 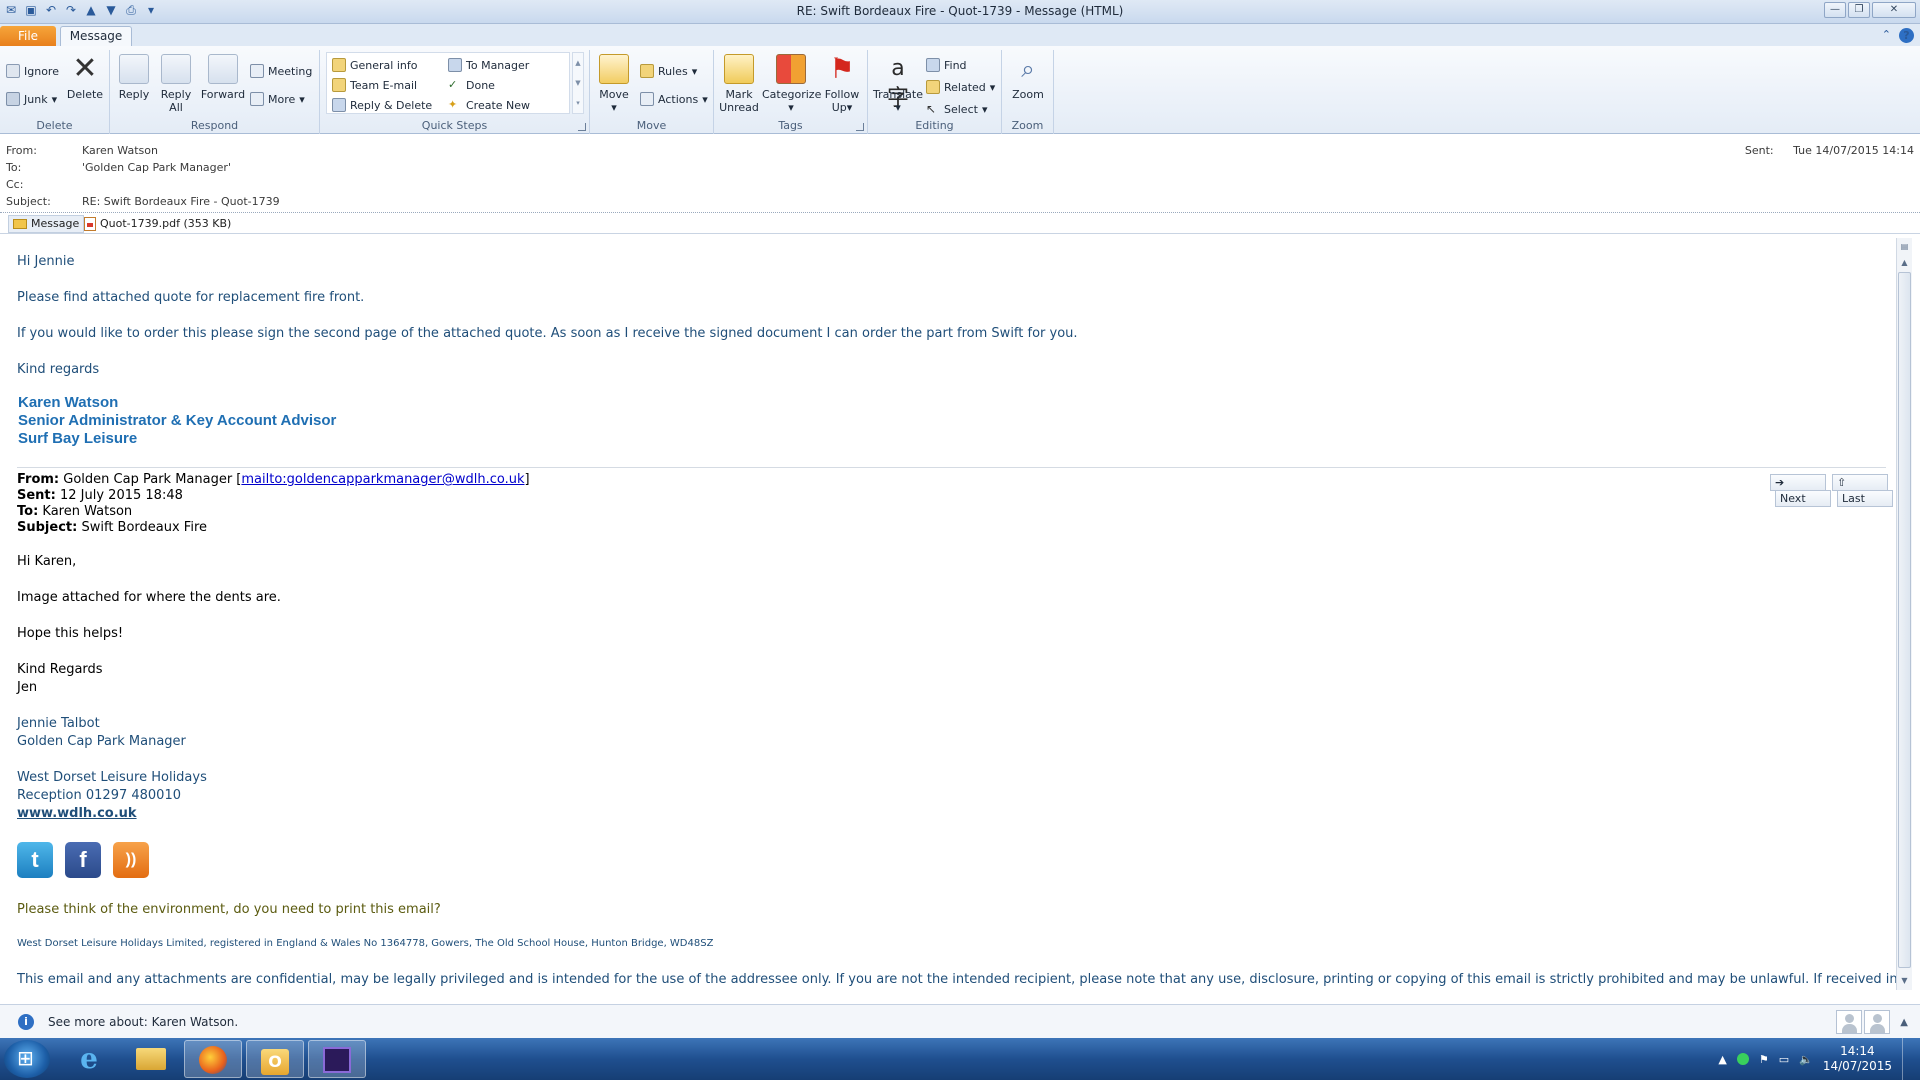 What do you see at coordinates (1722, 1059) in the screenshot?
I see `show-hidden-icons: ▲` at bounding box center [1722, 1059].